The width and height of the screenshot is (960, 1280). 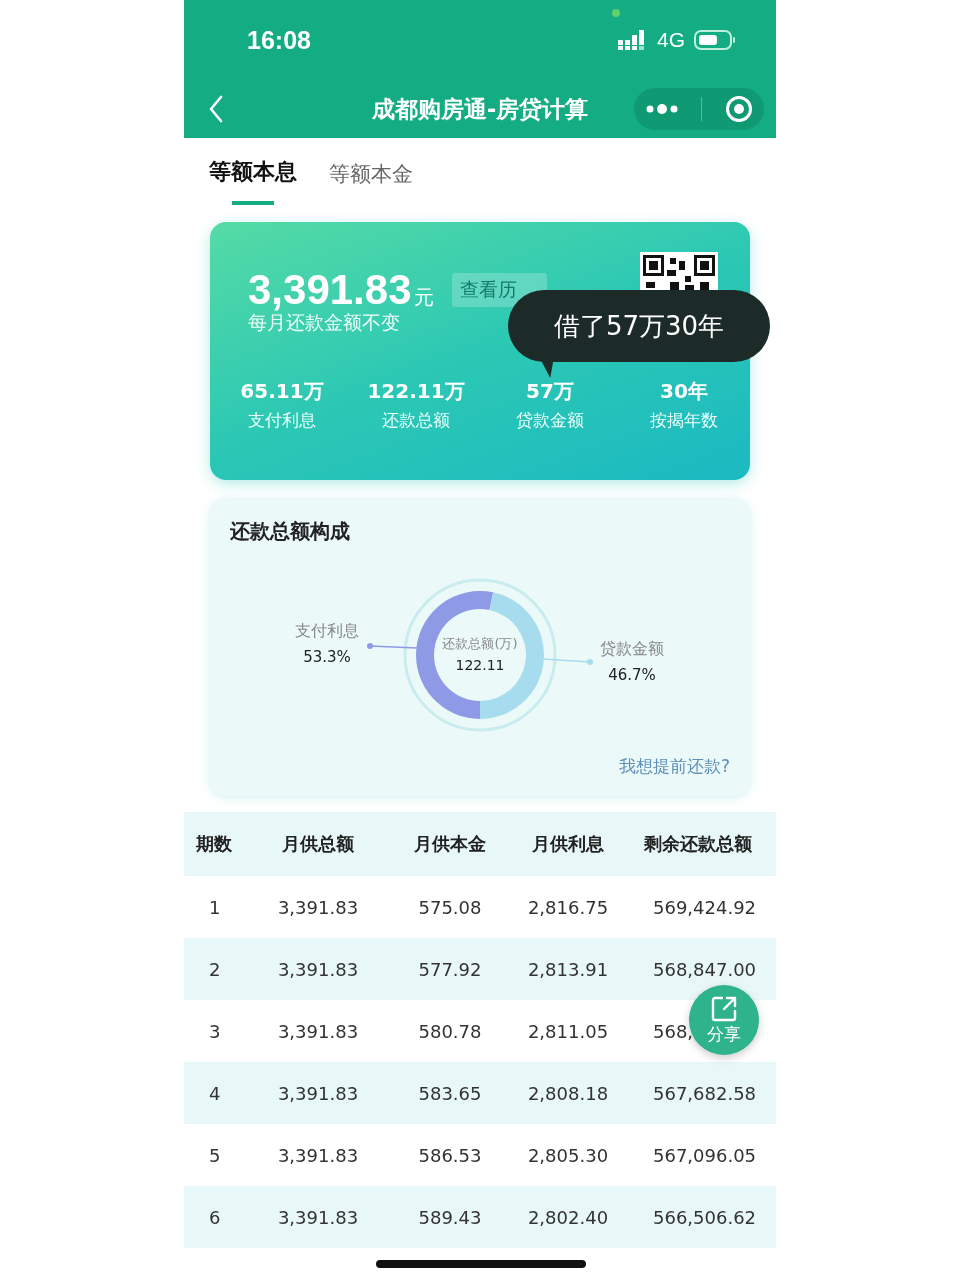 I want to click on table-cell-text: 2,802.40, so click(x=568, y=1217).